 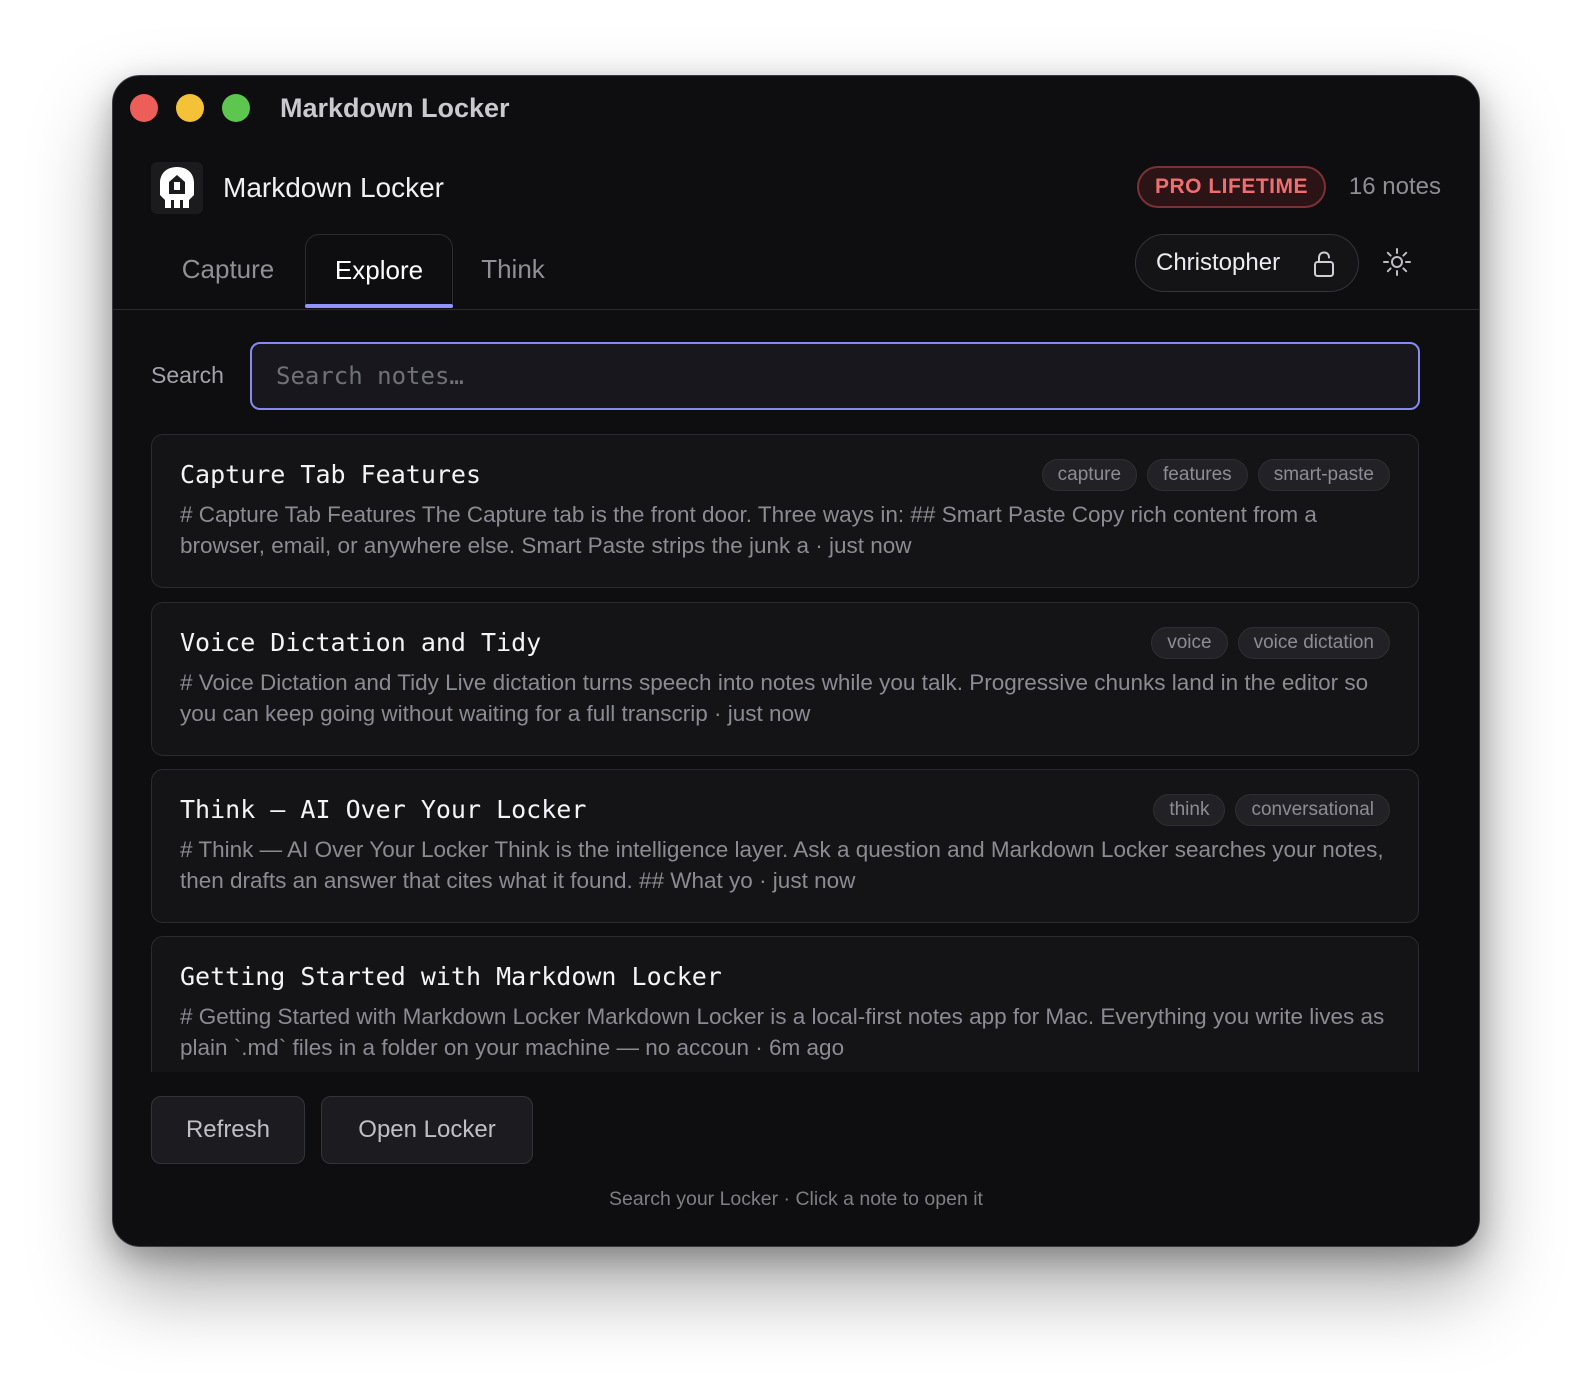 I want to click on note-tags: think conversational, so click(x=1271, y=810).